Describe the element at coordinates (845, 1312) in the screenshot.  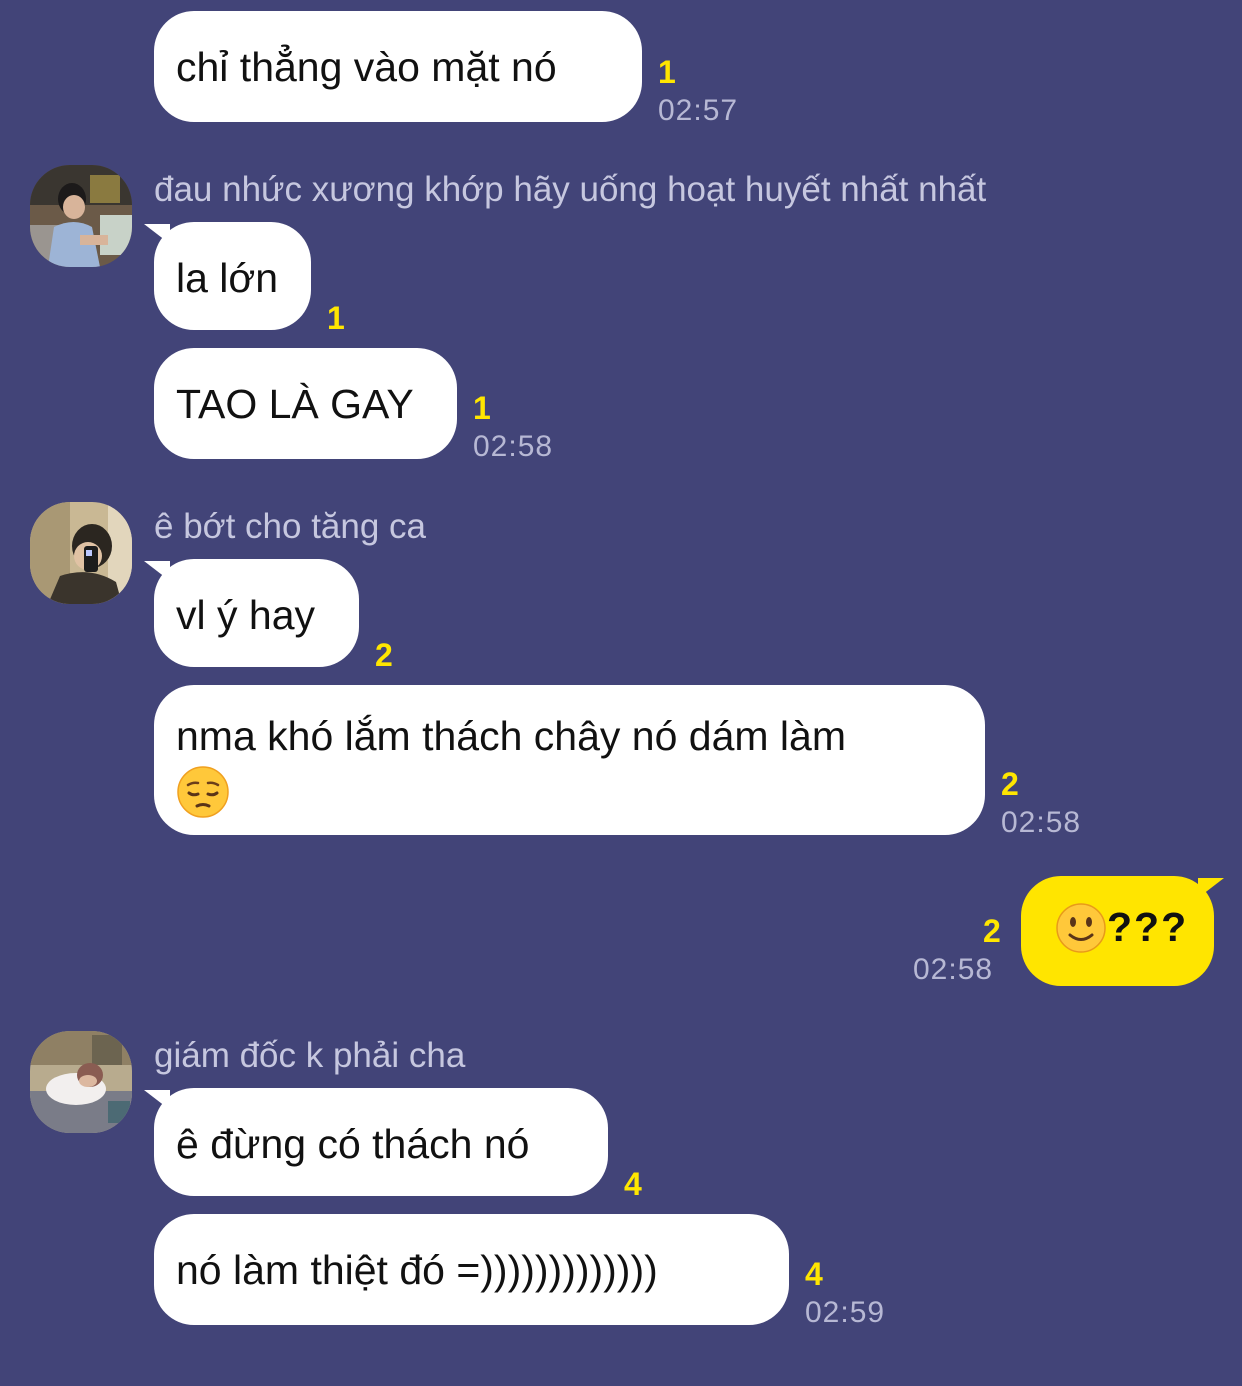
I see `message-timestamp: 02:59` at that location.